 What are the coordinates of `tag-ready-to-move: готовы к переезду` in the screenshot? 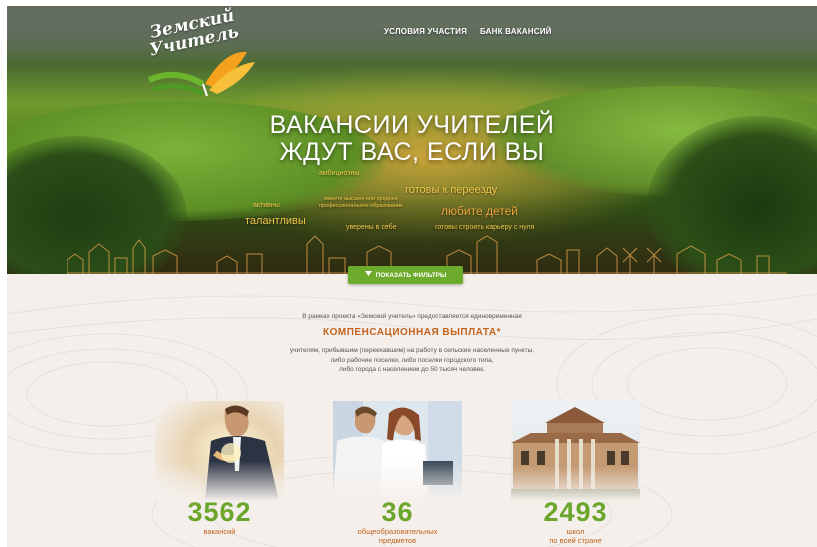 It's located at (451, 190).